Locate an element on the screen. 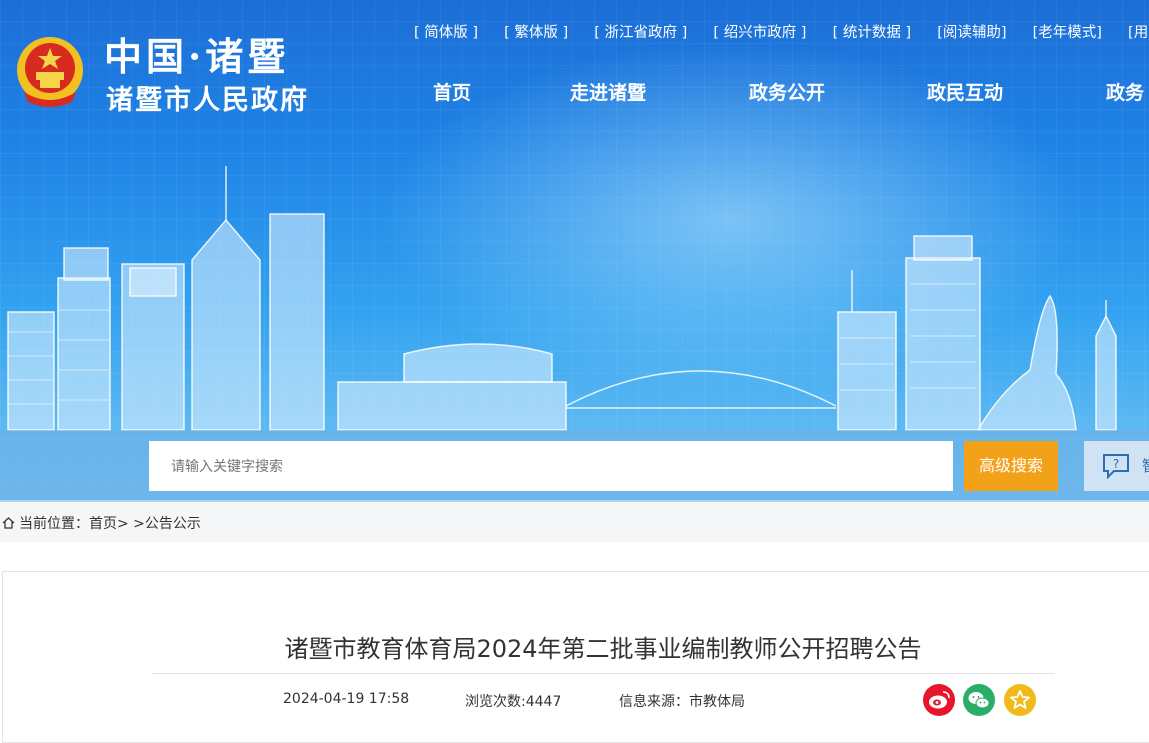  title-divider is located at coordinates (603, 673).